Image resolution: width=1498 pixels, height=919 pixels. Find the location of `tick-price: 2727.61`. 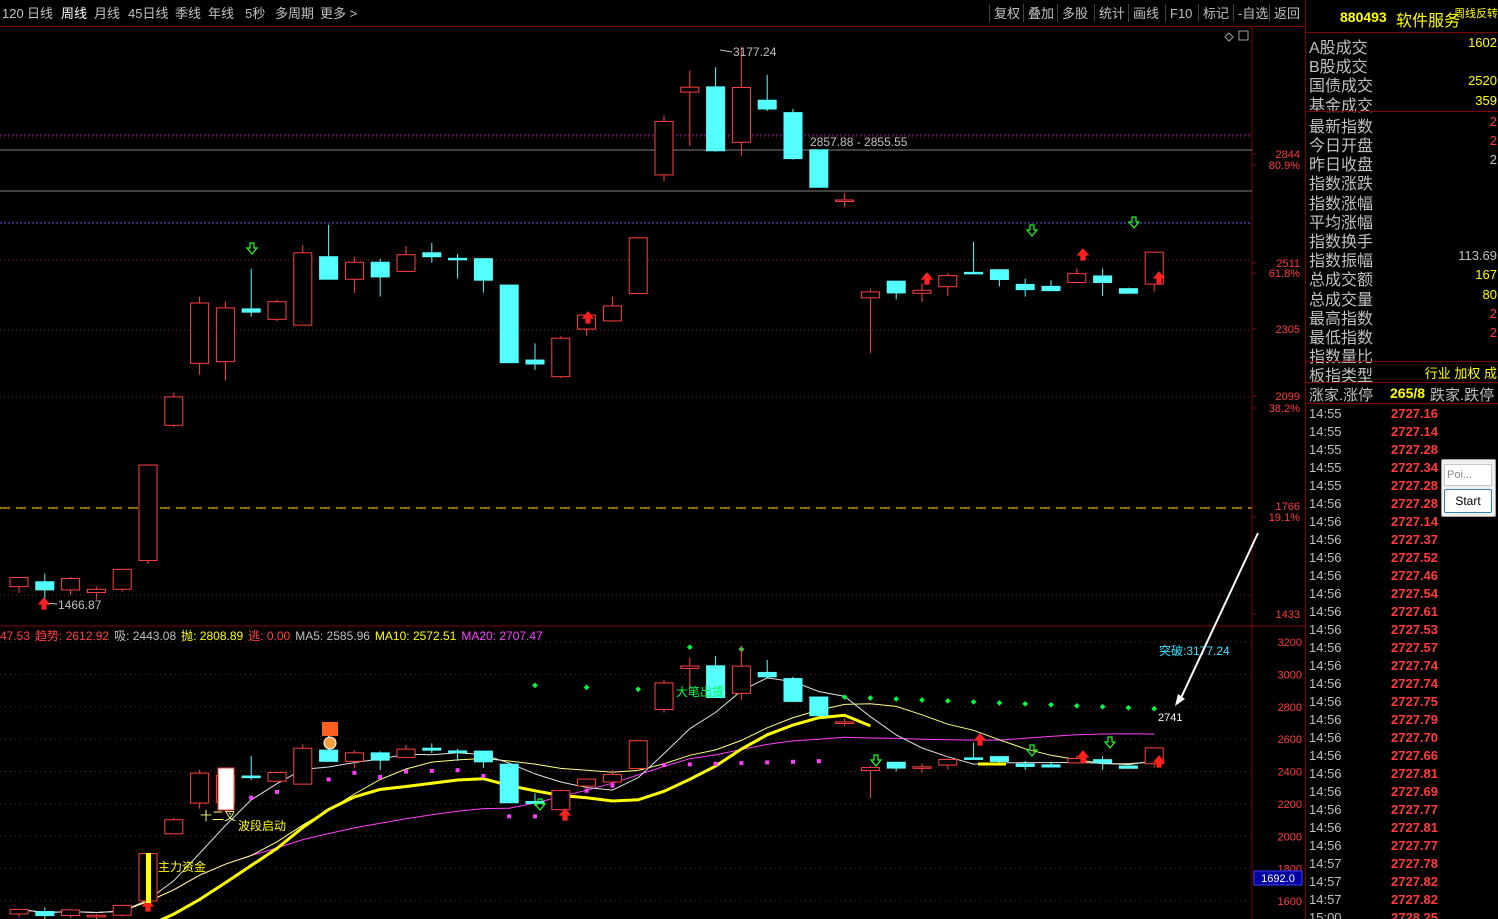

tick-price: 2727.61 is located at coordinates (1414, 611).